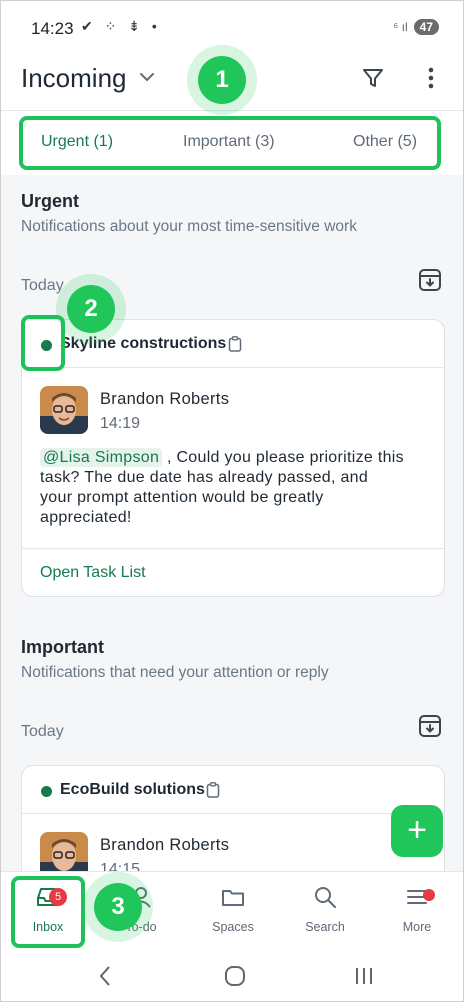  Describe the element at coordinates (364, 976) in the screenshot. I see `recent-apps-icon` at that location.